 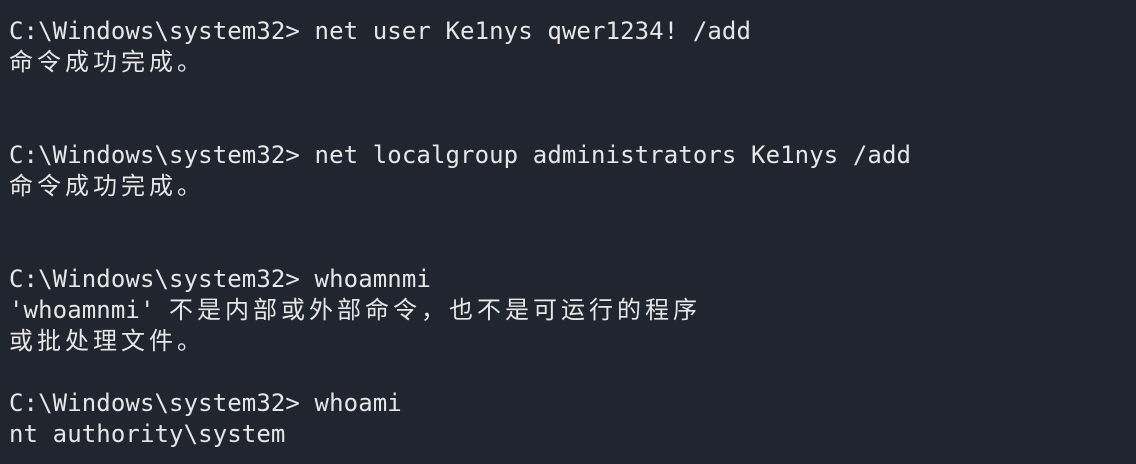 What do you see at coordinates (533, 31) in the screenshot?
I see `command-text: net user Ke1nys qwer1234! /add` at bounding box center [533, 31].